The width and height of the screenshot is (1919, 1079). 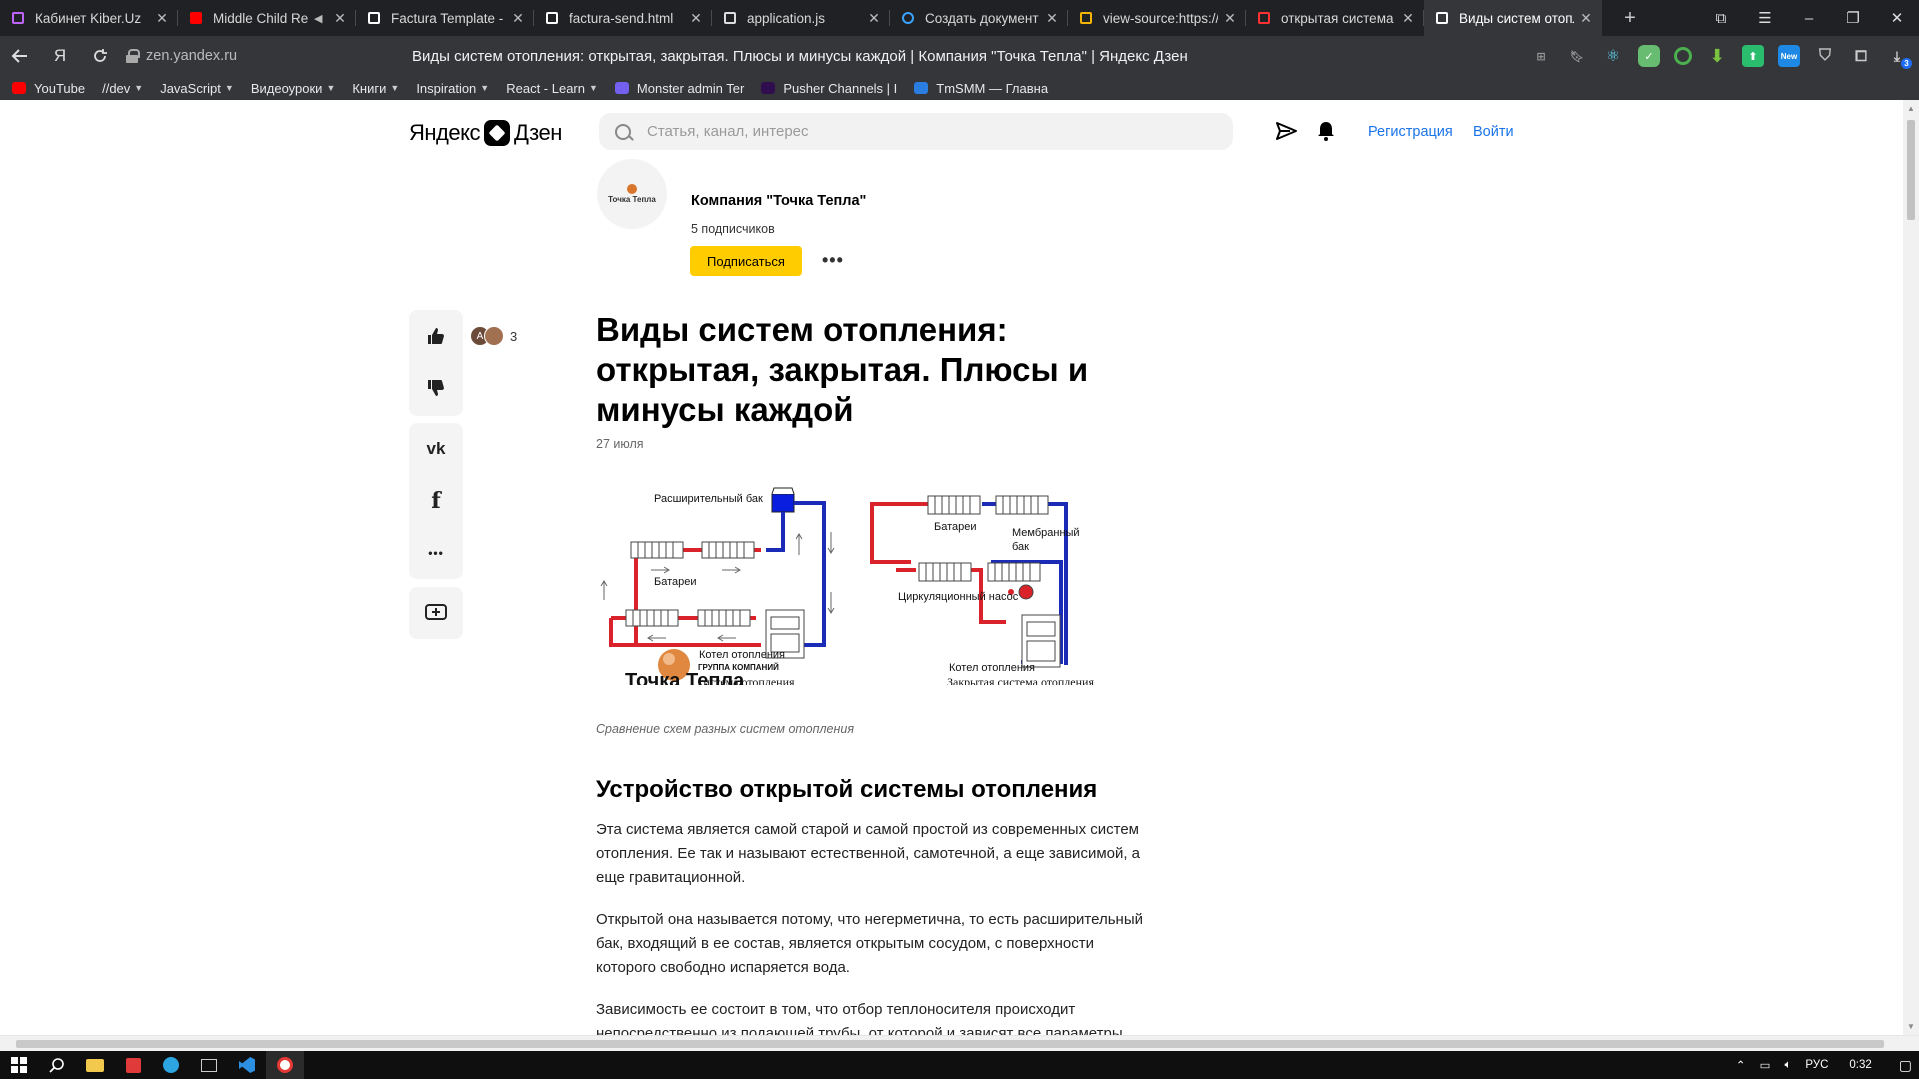 What do you see at coordinates (783, 503) in the screenshot?
I see `expansion-tank-shape` at bounding box center [783, 503].